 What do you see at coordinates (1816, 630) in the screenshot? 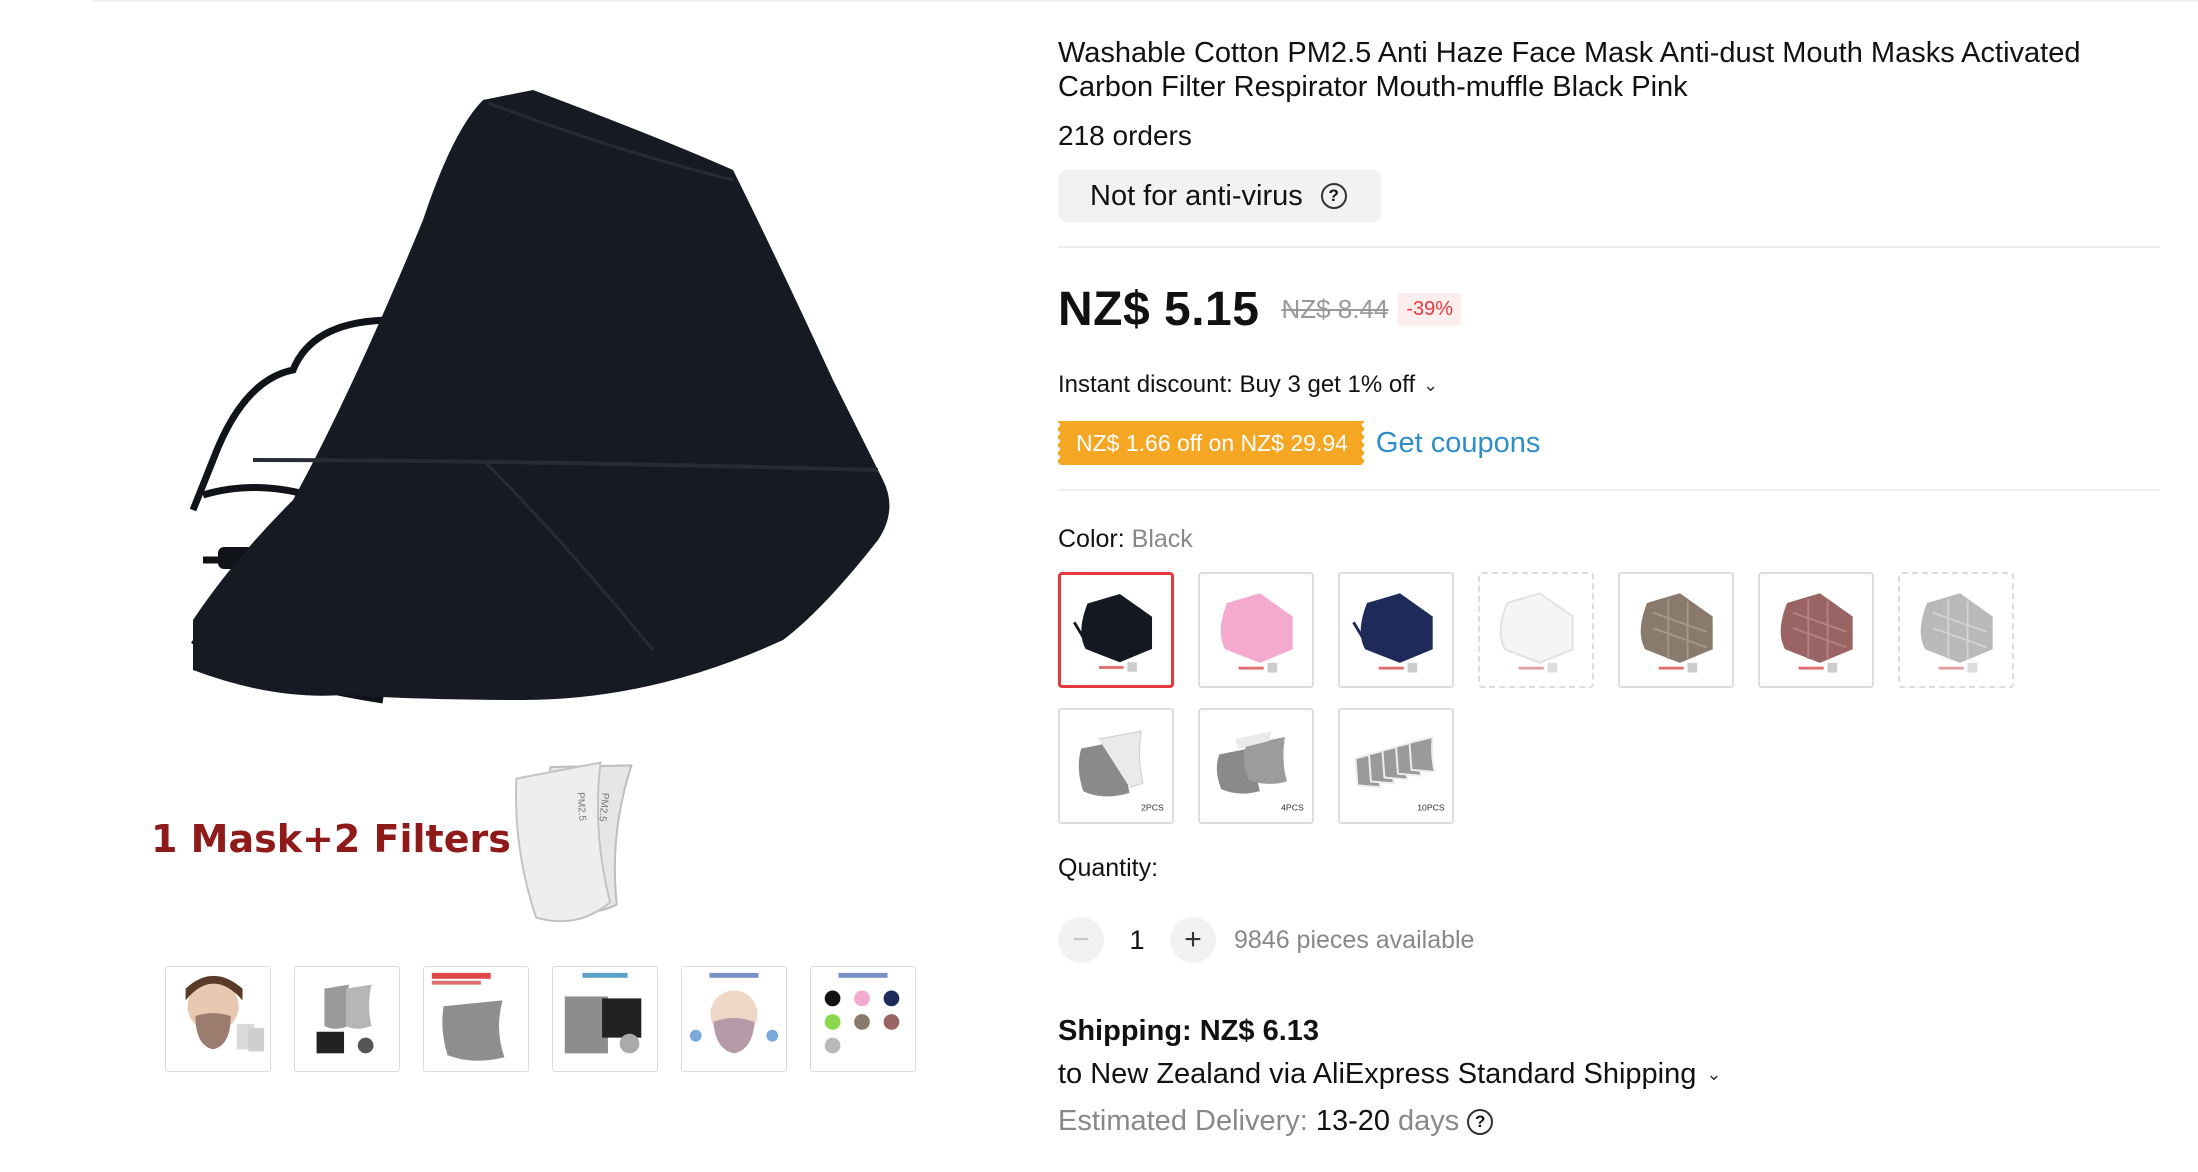
I see `color-swatch-red-check` at bounding box center [1816, 630].